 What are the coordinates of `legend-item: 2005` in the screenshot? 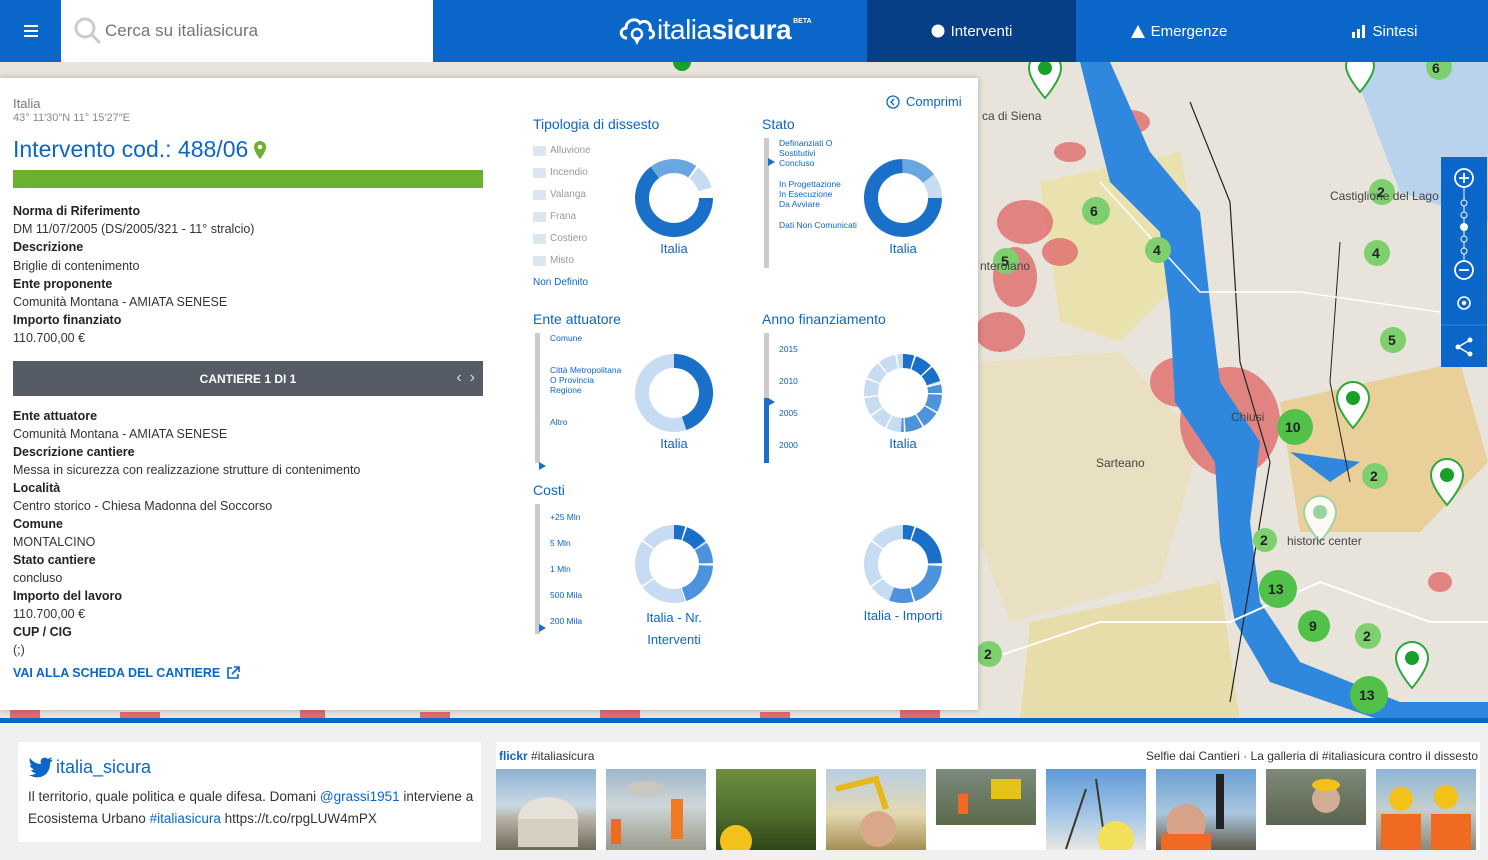 It's located at (809, 413).